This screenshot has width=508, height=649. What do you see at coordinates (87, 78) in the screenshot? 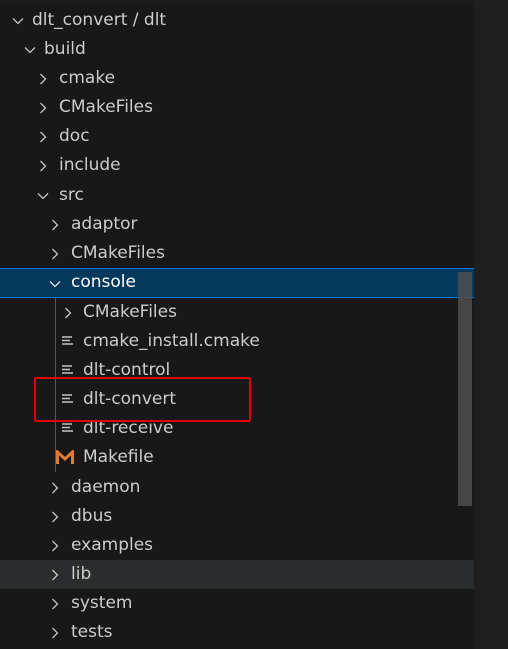
I see `tree-item-label: cmake` at bounding box center [87, 78].